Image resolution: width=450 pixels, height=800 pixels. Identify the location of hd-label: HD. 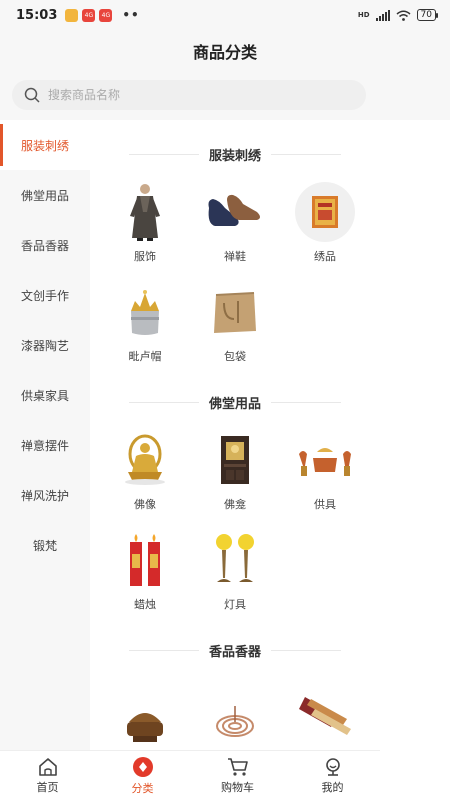
(363, 15).